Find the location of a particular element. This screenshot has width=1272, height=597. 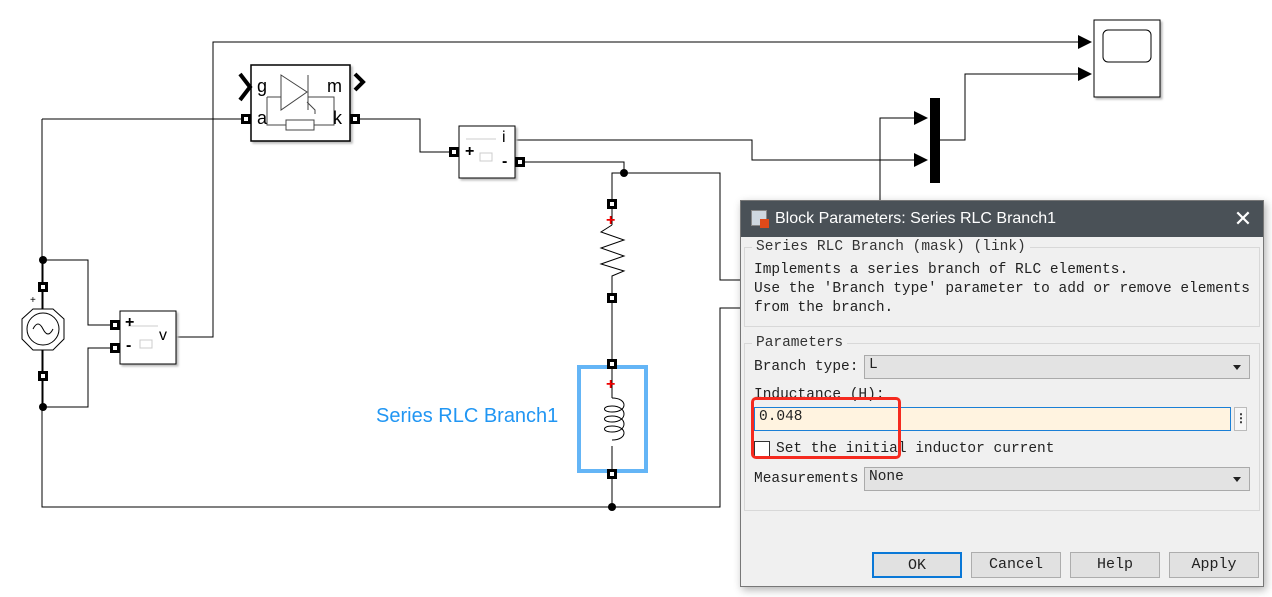

highlight-annotation is located at coordinates (826, 428).